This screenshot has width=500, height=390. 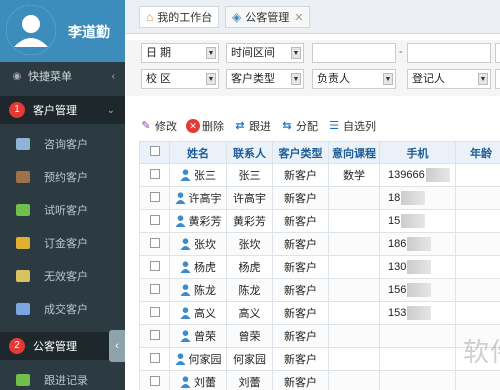 What do you see at coordinates (150, 17) in the screenshot?
I see `home-icon: ⌂` at bounding box center [150, 17].